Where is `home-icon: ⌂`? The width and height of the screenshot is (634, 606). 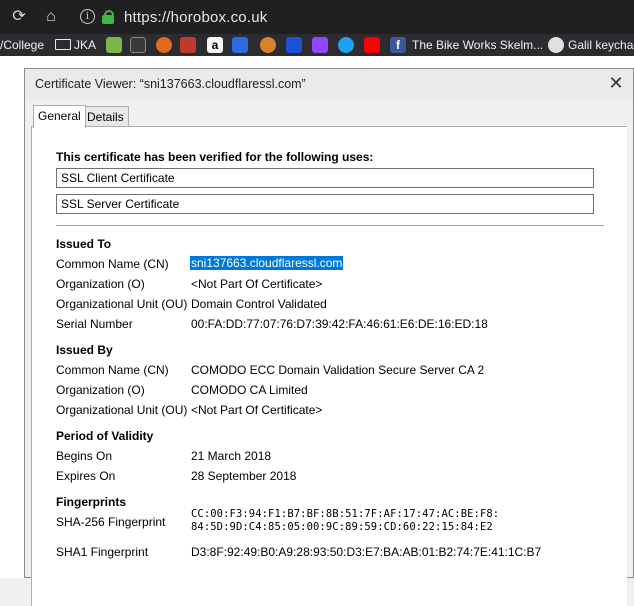 home-icon: ⌂ is located at coordinates (51, 17).